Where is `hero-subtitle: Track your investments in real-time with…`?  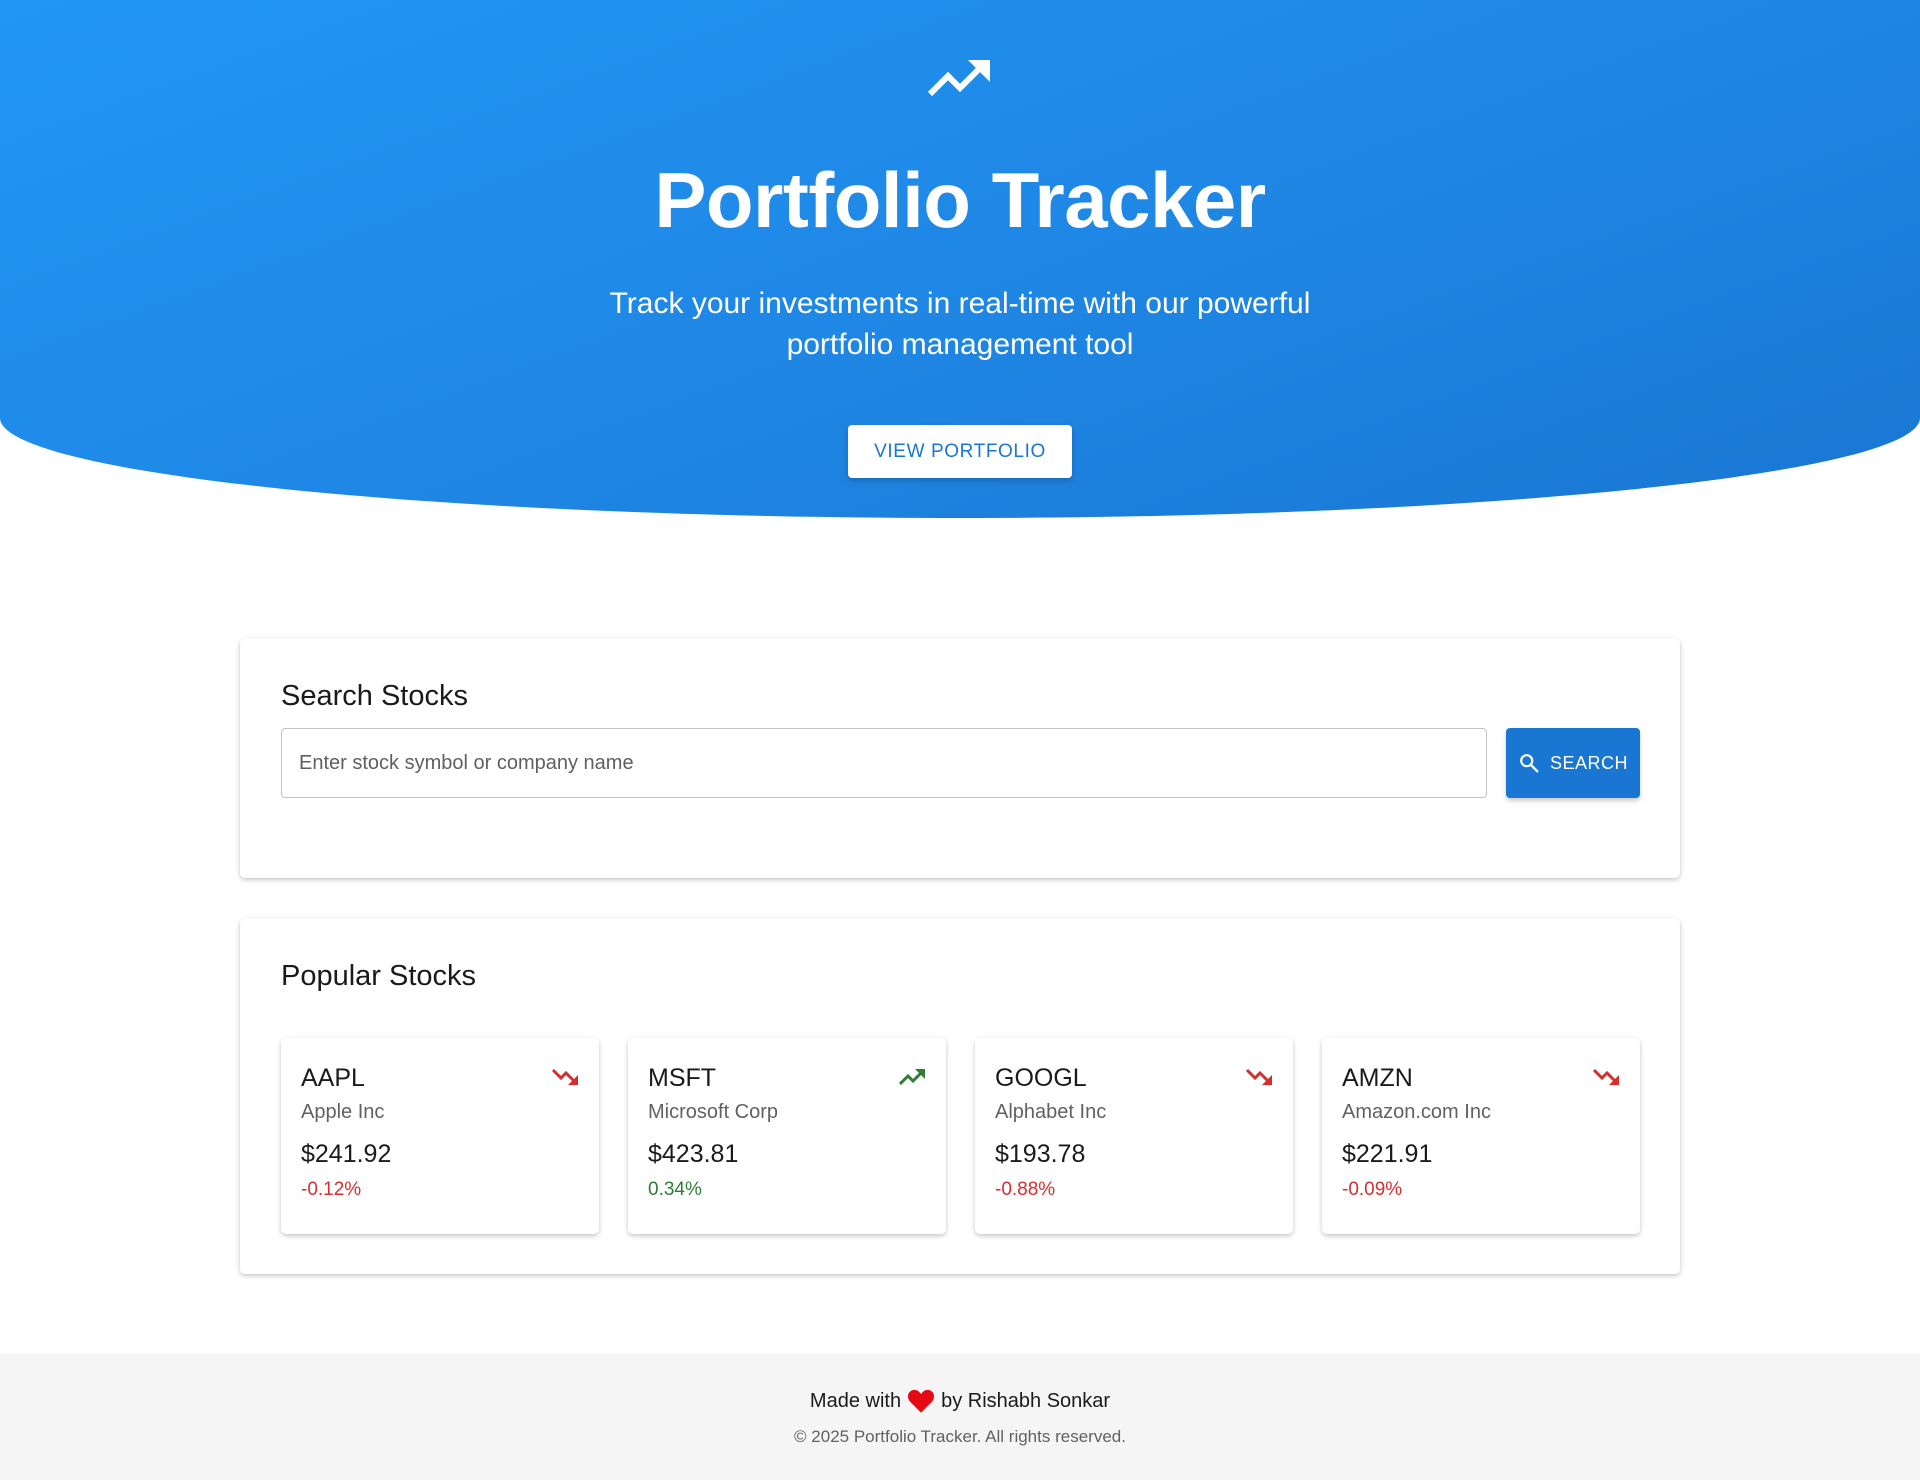 hero-subtitle: Track your investments in real-time with… is located at coordinates (960, 324).